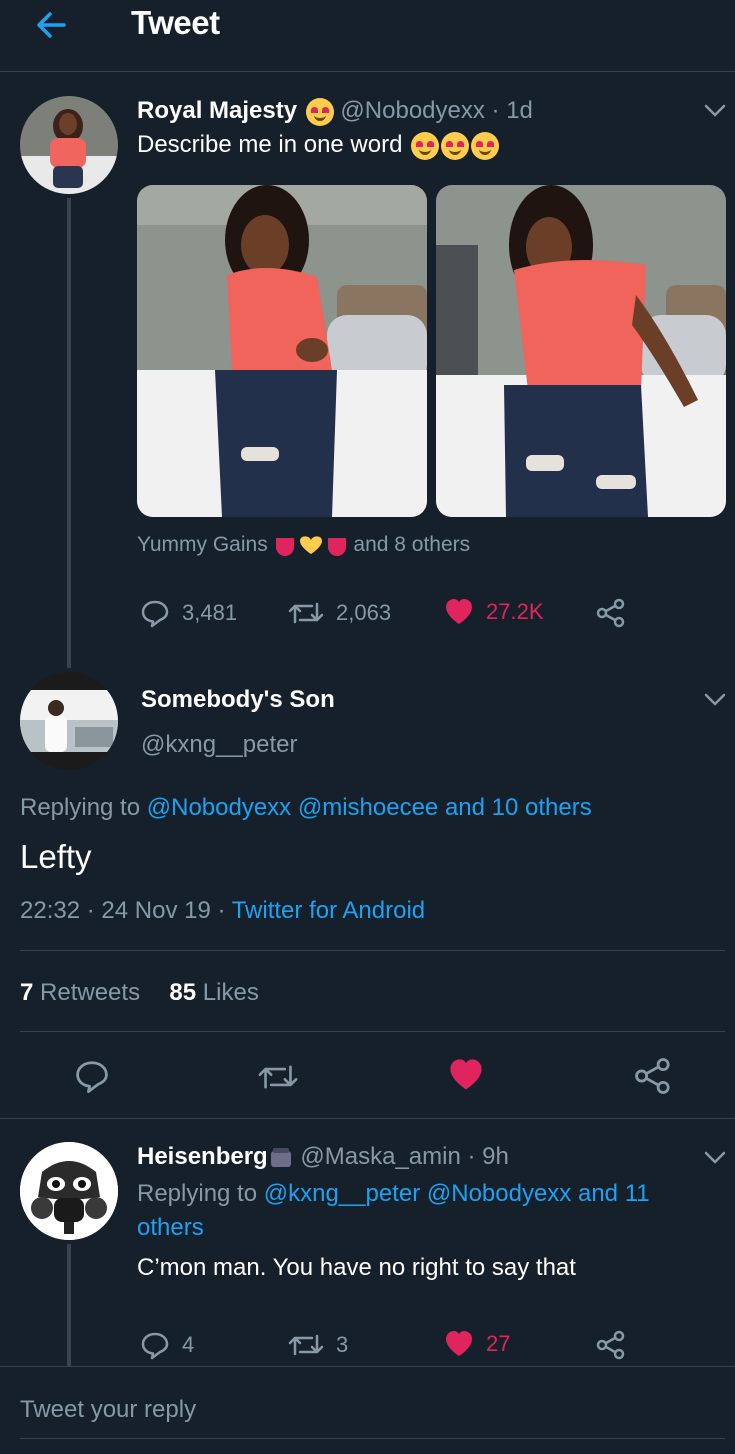 The height and width of the screenshot is (1454, 735). What do you see at coordinates (367, 36) in the screenshot?
I see `top-bar: Tweet` at bounding box center [367, 36].